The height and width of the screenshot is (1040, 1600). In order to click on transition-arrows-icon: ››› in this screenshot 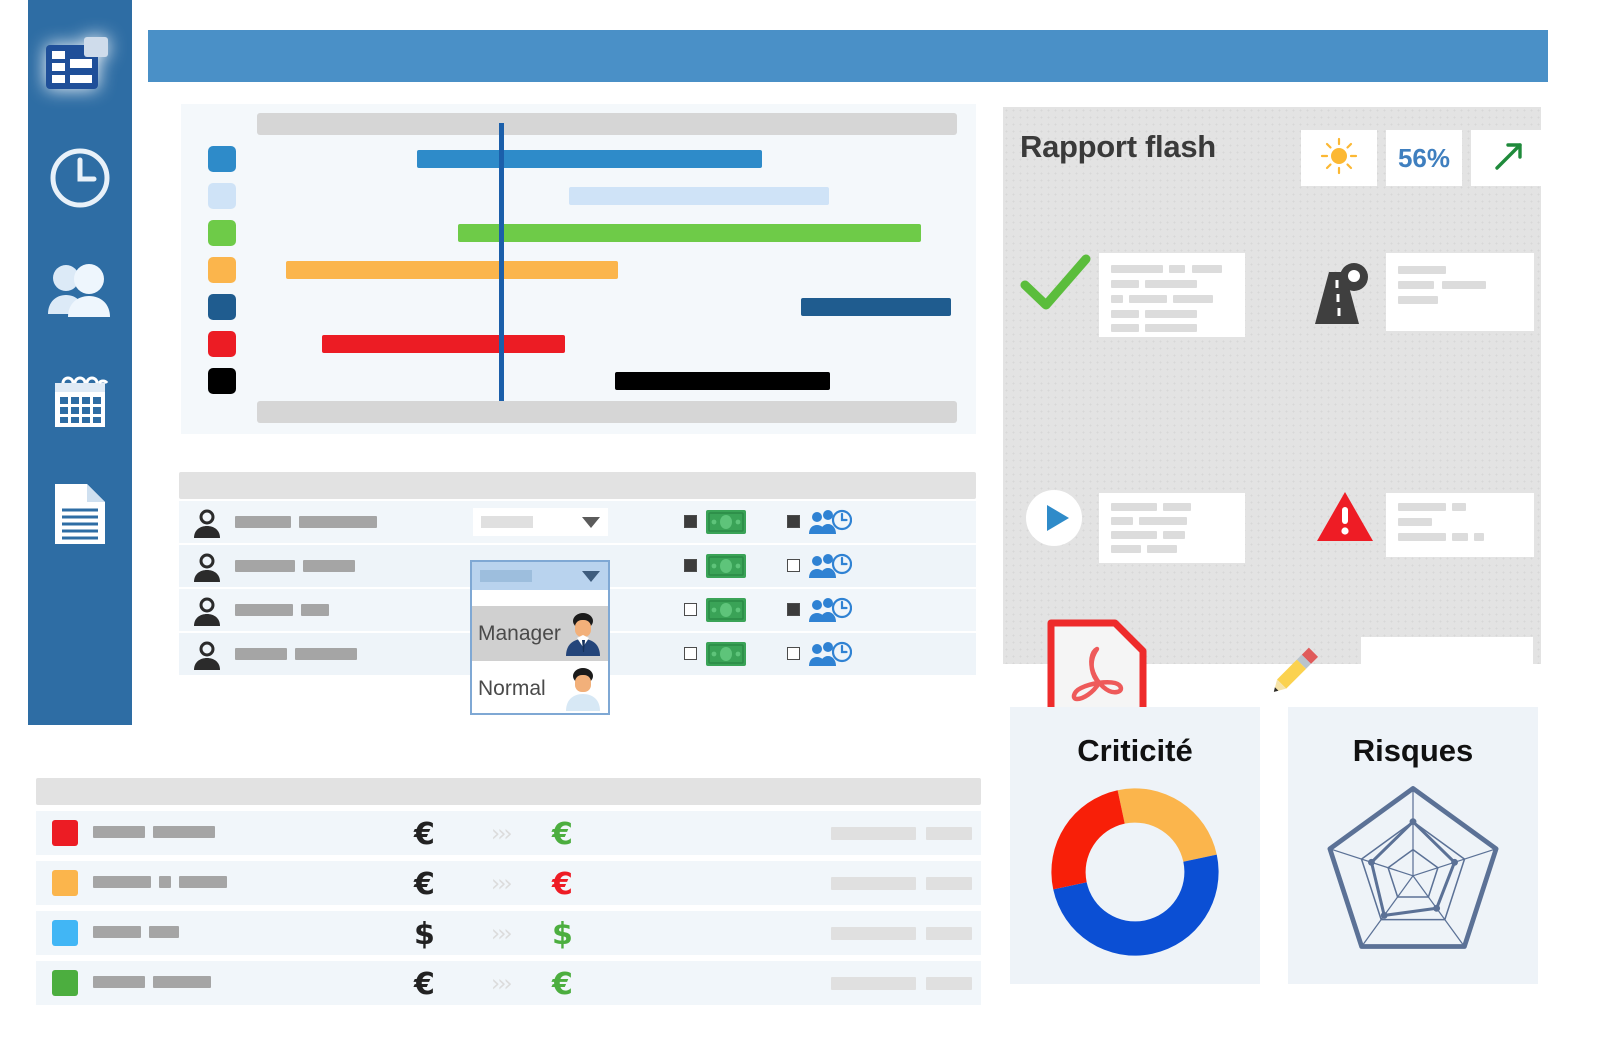, I will do `click(502, 984)`.